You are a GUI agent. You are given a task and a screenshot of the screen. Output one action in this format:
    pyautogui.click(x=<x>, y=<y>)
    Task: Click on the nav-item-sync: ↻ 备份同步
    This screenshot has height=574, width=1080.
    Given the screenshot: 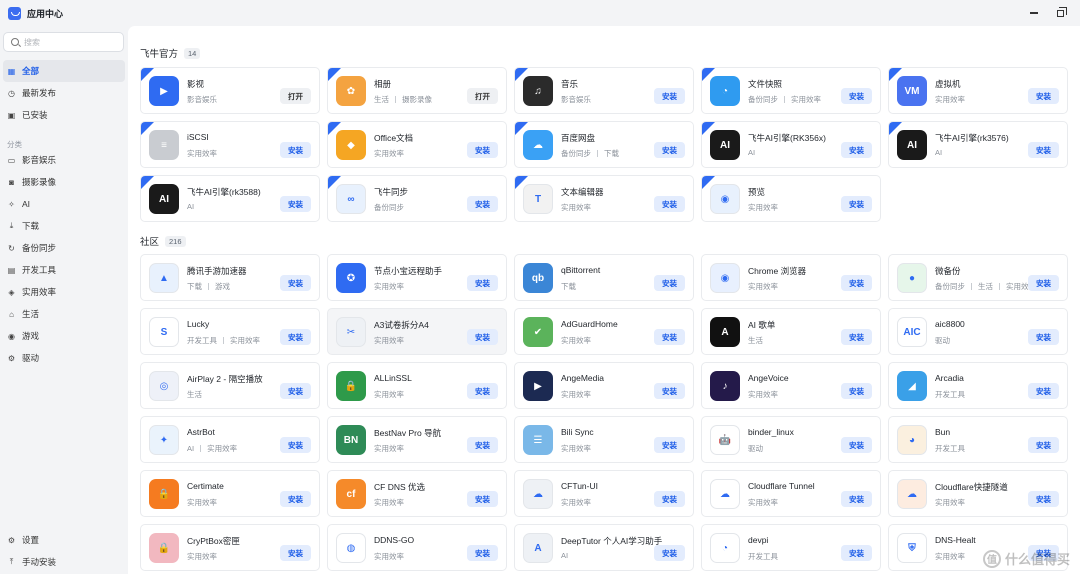 What is the action you would take?
    pyautogui.click(x=64, y=248)
    